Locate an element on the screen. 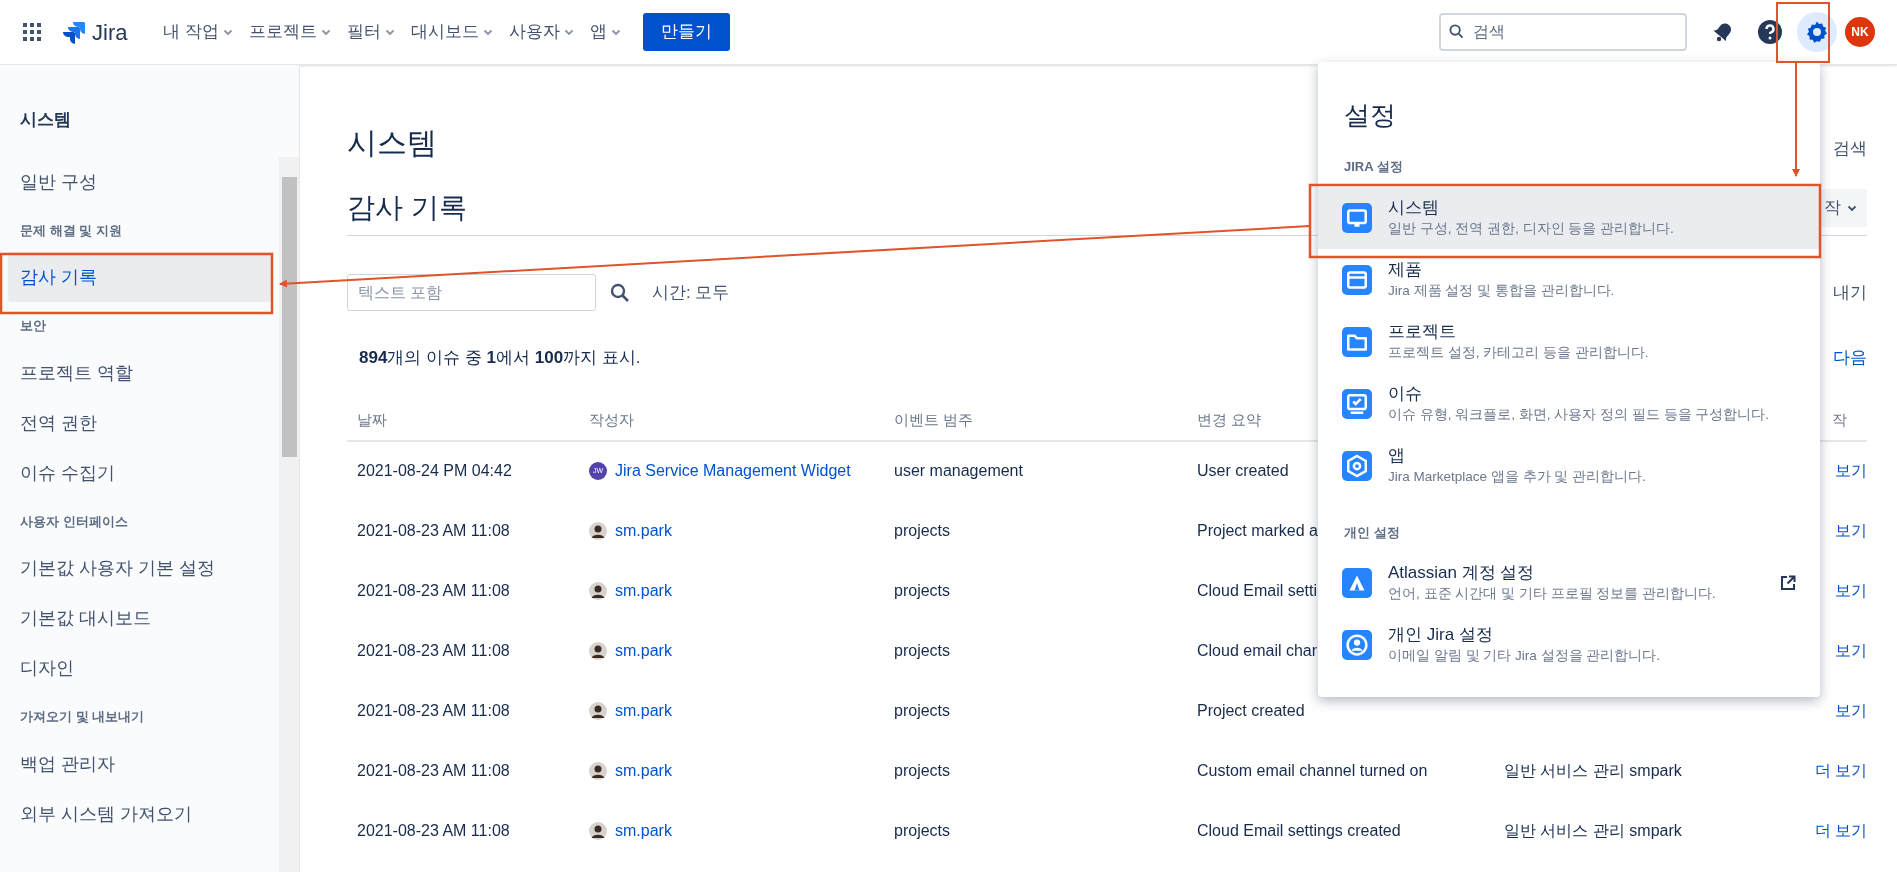 The height and width of the screenshot is (872, 1897). menu-item-title: 제품 is located at coordinates (1405, 269).